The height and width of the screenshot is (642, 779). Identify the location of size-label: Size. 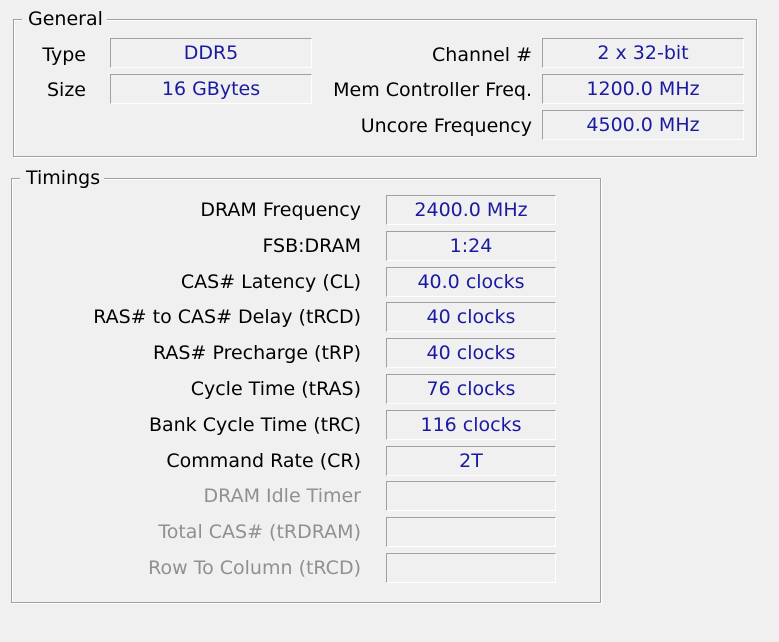
(66, 90).